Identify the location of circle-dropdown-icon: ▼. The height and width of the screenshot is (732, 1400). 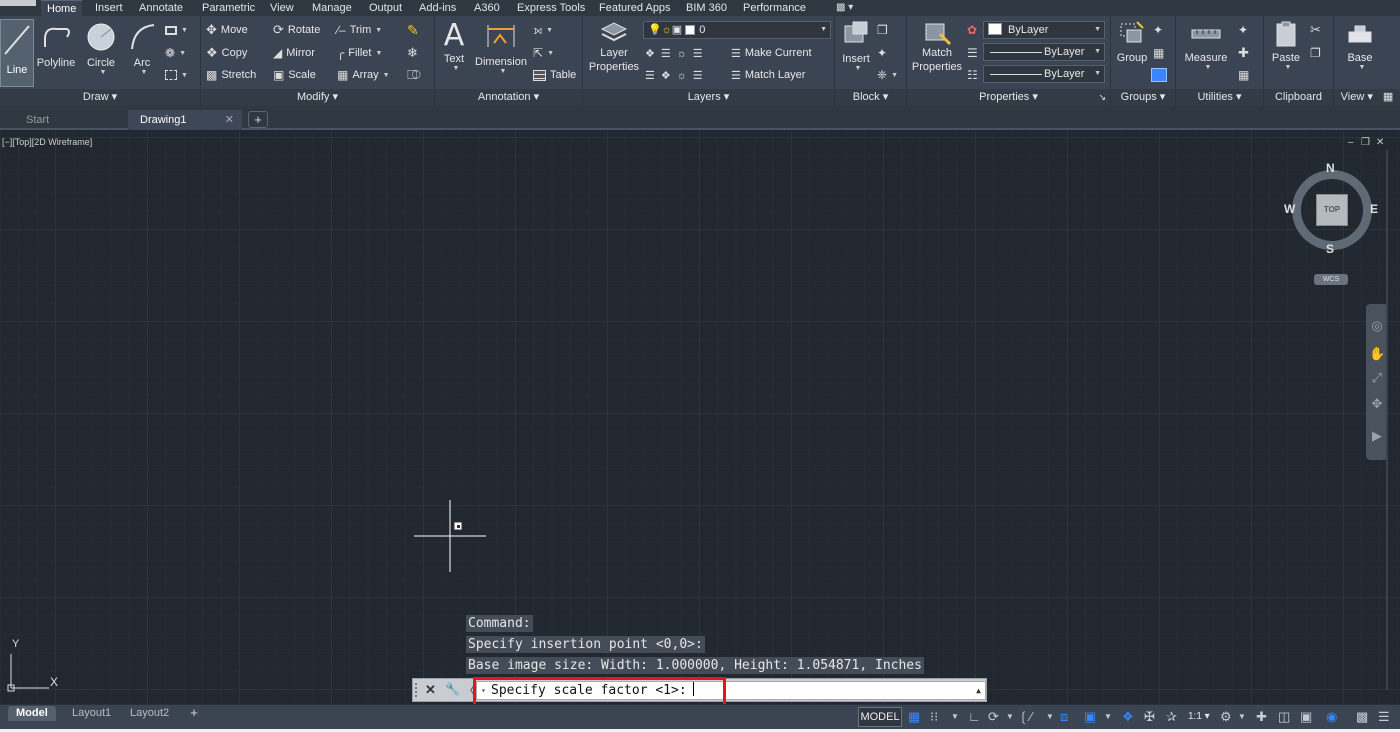
(103, 72).